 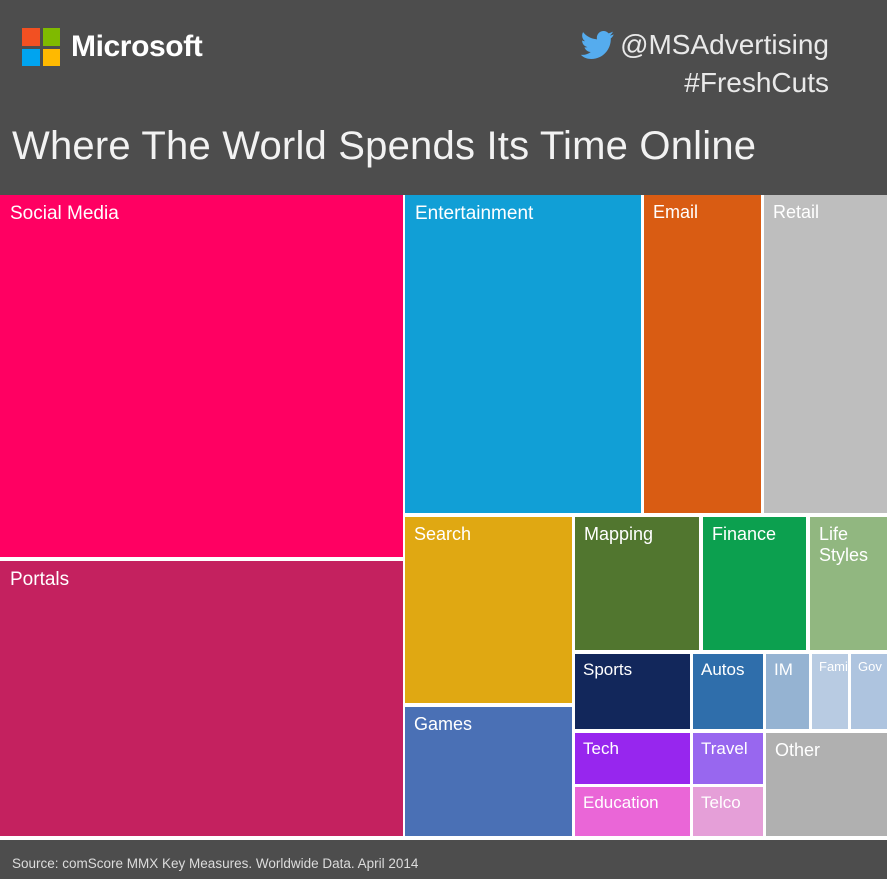 What do you see at coordinates (64, 213) in the screenshot?
I see `treemap-tile-label: Social Media` at bounding box center [64, 213].